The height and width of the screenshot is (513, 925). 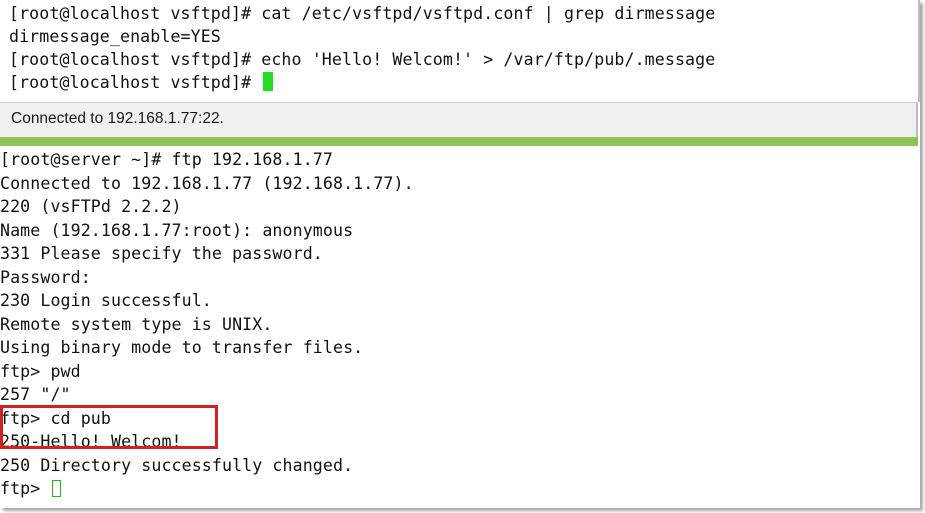 I want to click on terminal-line: Name (192.168.1.77:root): anonymous, so click(x=177, y=230).